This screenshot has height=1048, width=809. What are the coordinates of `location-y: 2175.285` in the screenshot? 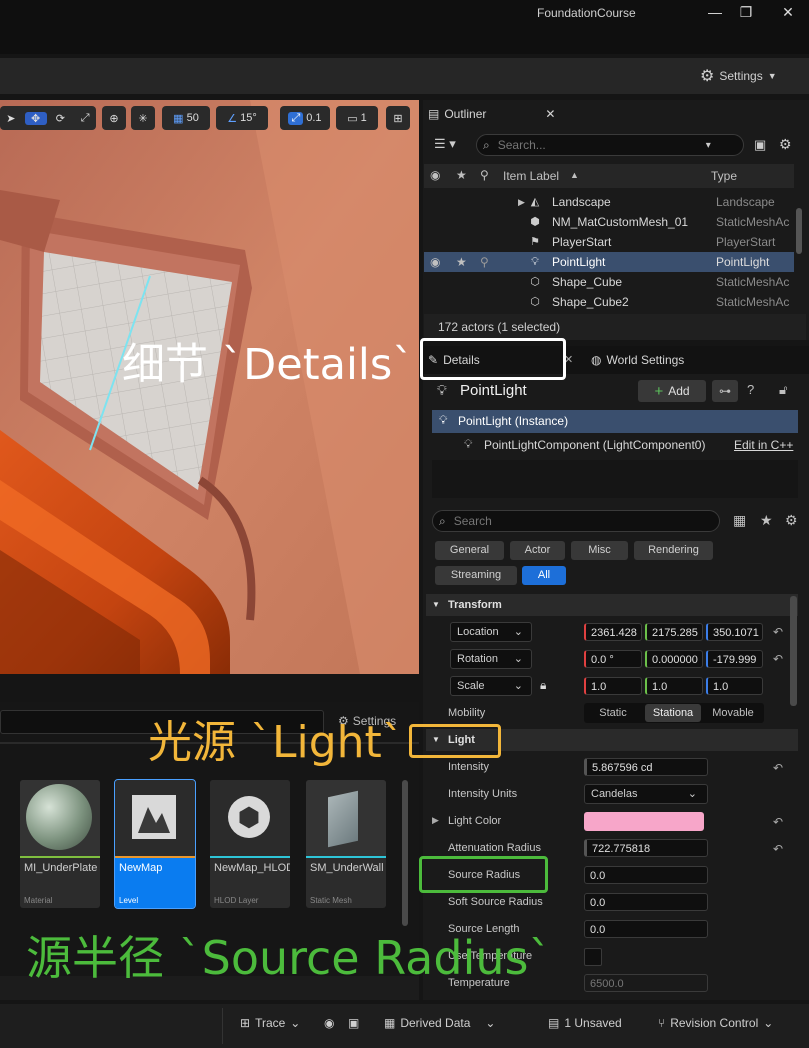 It's located at (674, 632).